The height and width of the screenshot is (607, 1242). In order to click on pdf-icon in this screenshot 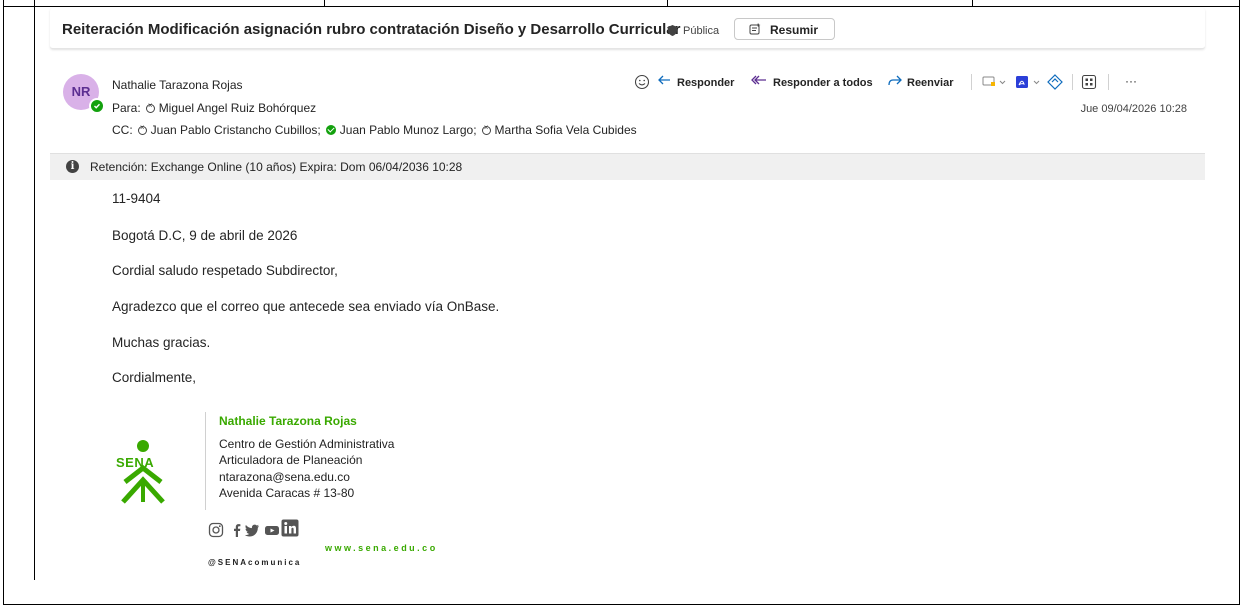, I will do `click(1028, 82)`.